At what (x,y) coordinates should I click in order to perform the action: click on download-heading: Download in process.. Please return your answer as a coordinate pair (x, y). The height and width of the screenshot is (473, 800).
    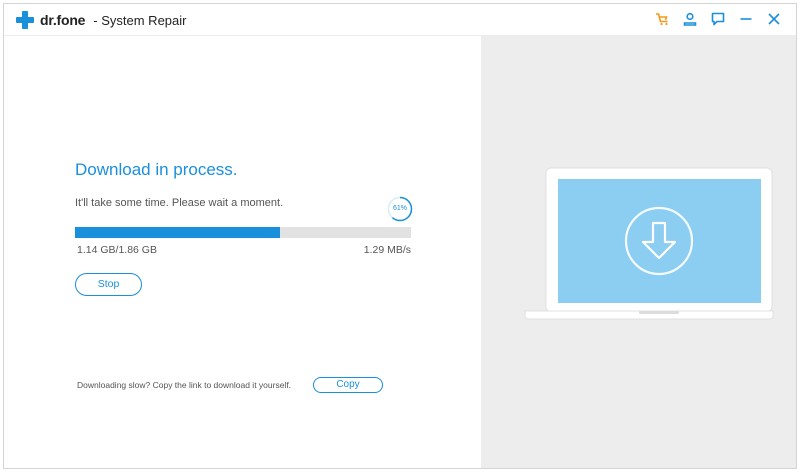
    Looking at the image, I should click on (156, 169).